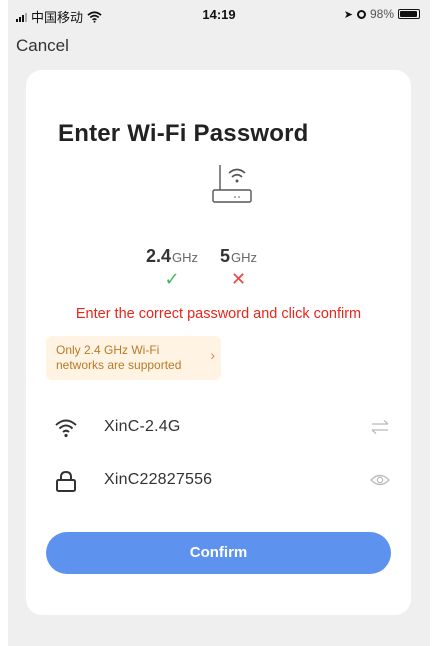  I want to click on band-2-4ghz: 2.4GHz ✓, so click(172, 267).